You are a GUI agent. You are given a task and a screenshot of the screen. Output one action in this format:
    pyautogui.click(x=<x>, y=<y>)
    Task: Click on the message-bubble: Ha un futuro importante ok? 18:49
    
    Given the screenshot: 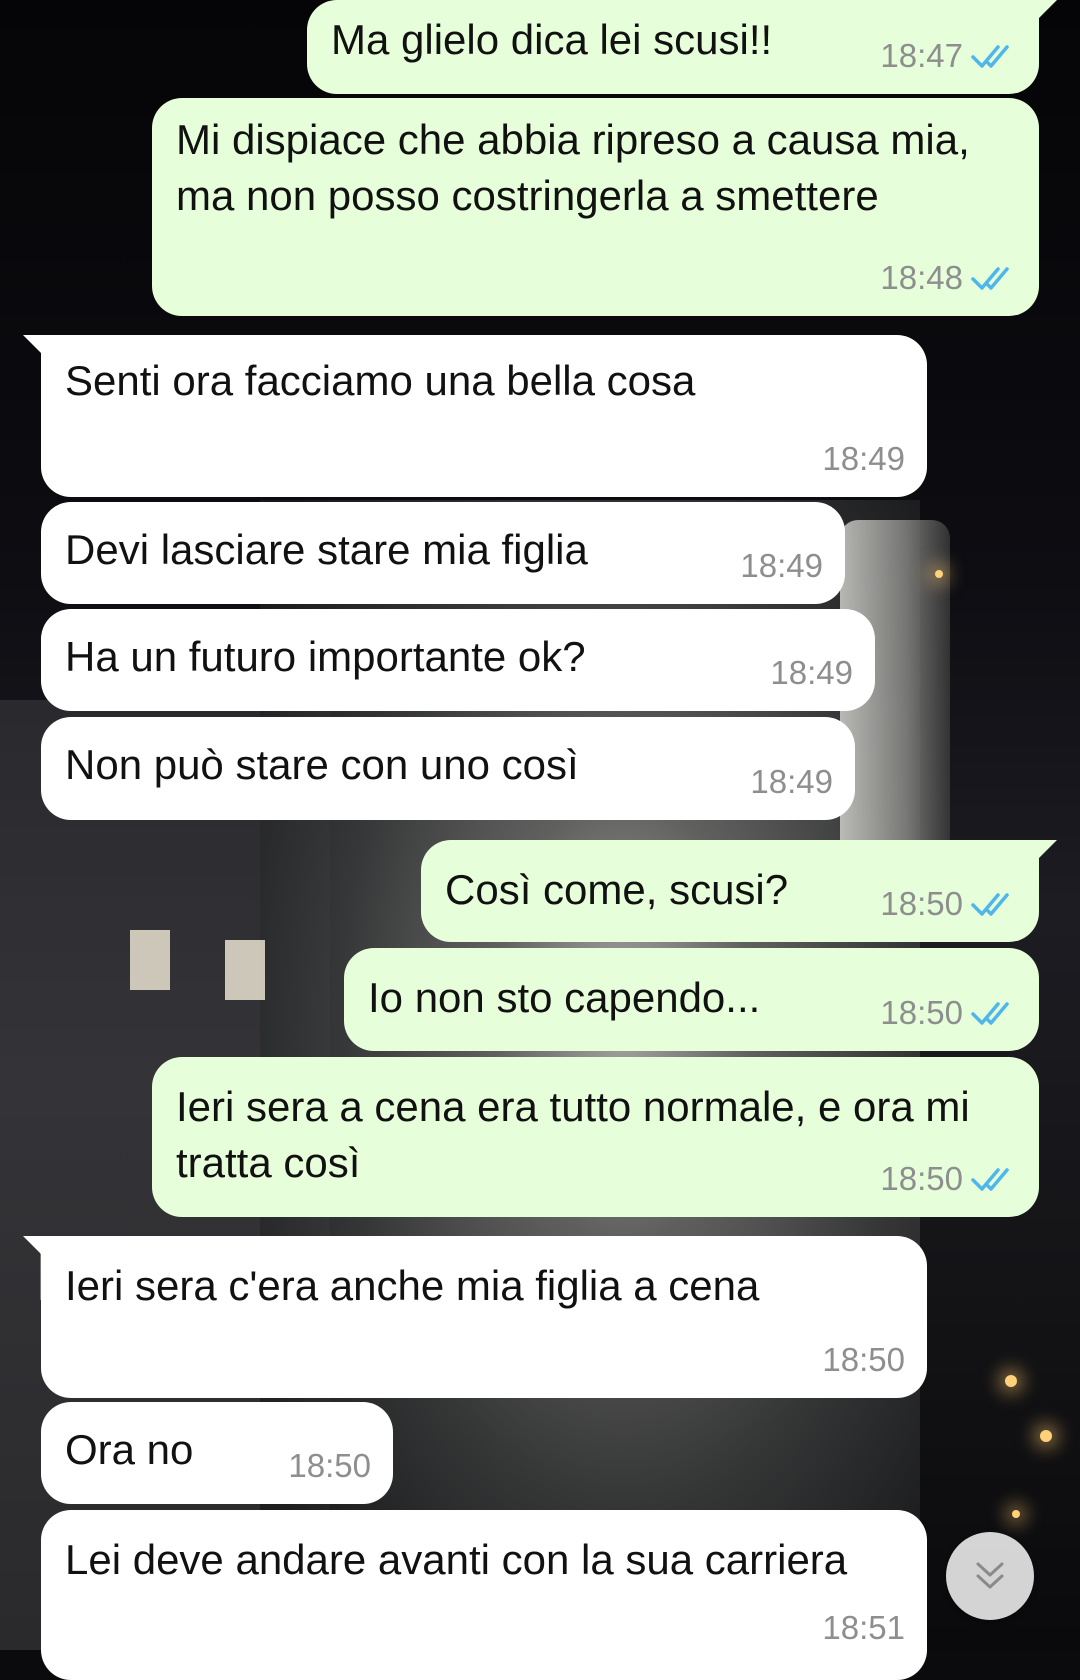 What is the action you would take?
    pyautogui.click(x=458, y=660)
    